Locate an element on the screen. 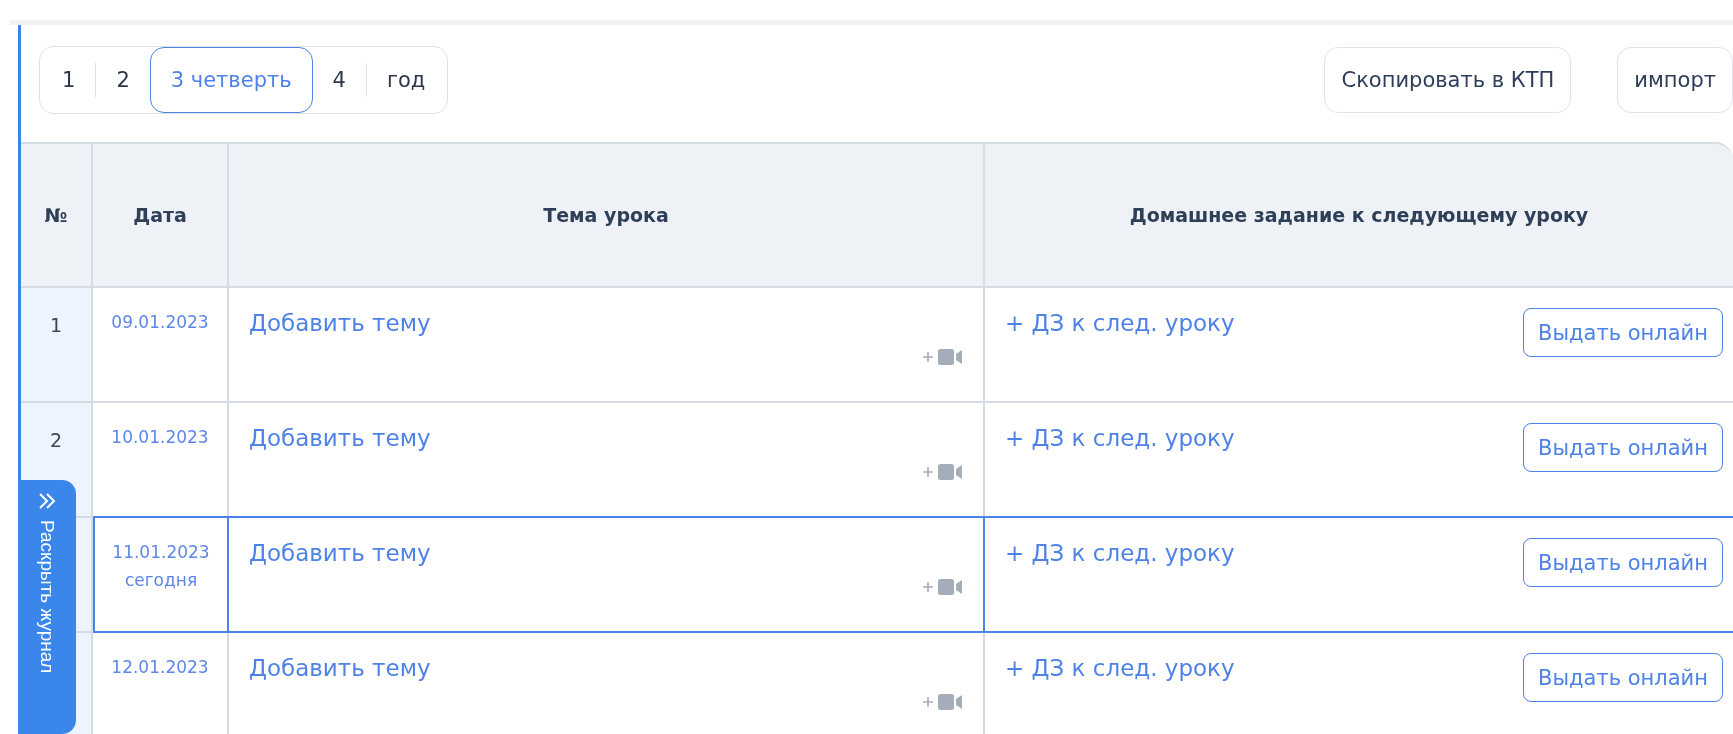 This screenshot has width=1733, height=734. lesson-date: 10.01.2023 is located at coordinates (160, 437).